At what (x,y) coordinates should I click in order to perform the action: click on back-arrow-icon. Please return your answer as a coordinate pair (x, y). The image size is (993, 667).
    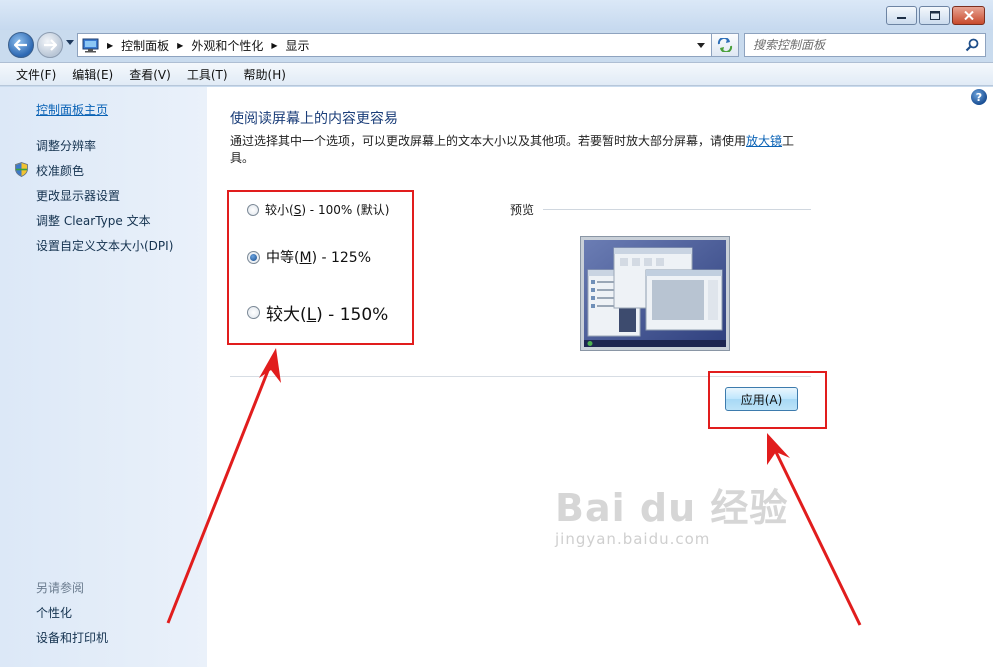
    Looking at the image, I should click on (20, 45).